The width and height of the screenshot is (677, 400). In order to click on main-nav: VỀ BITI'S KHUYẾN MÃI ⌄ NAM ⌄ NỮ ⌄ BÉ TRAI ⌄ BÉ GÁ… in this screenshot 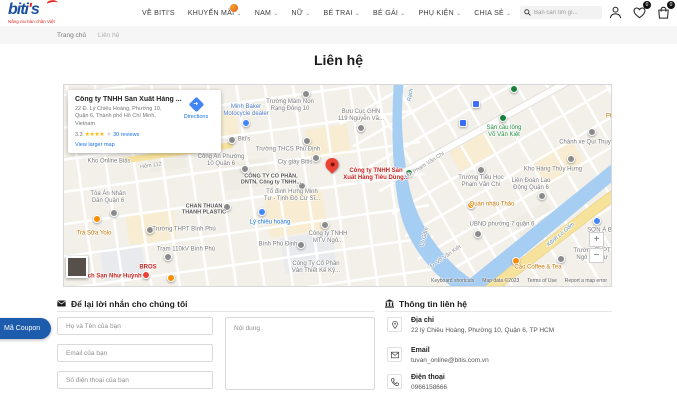, I will do `click(326, 13)`.